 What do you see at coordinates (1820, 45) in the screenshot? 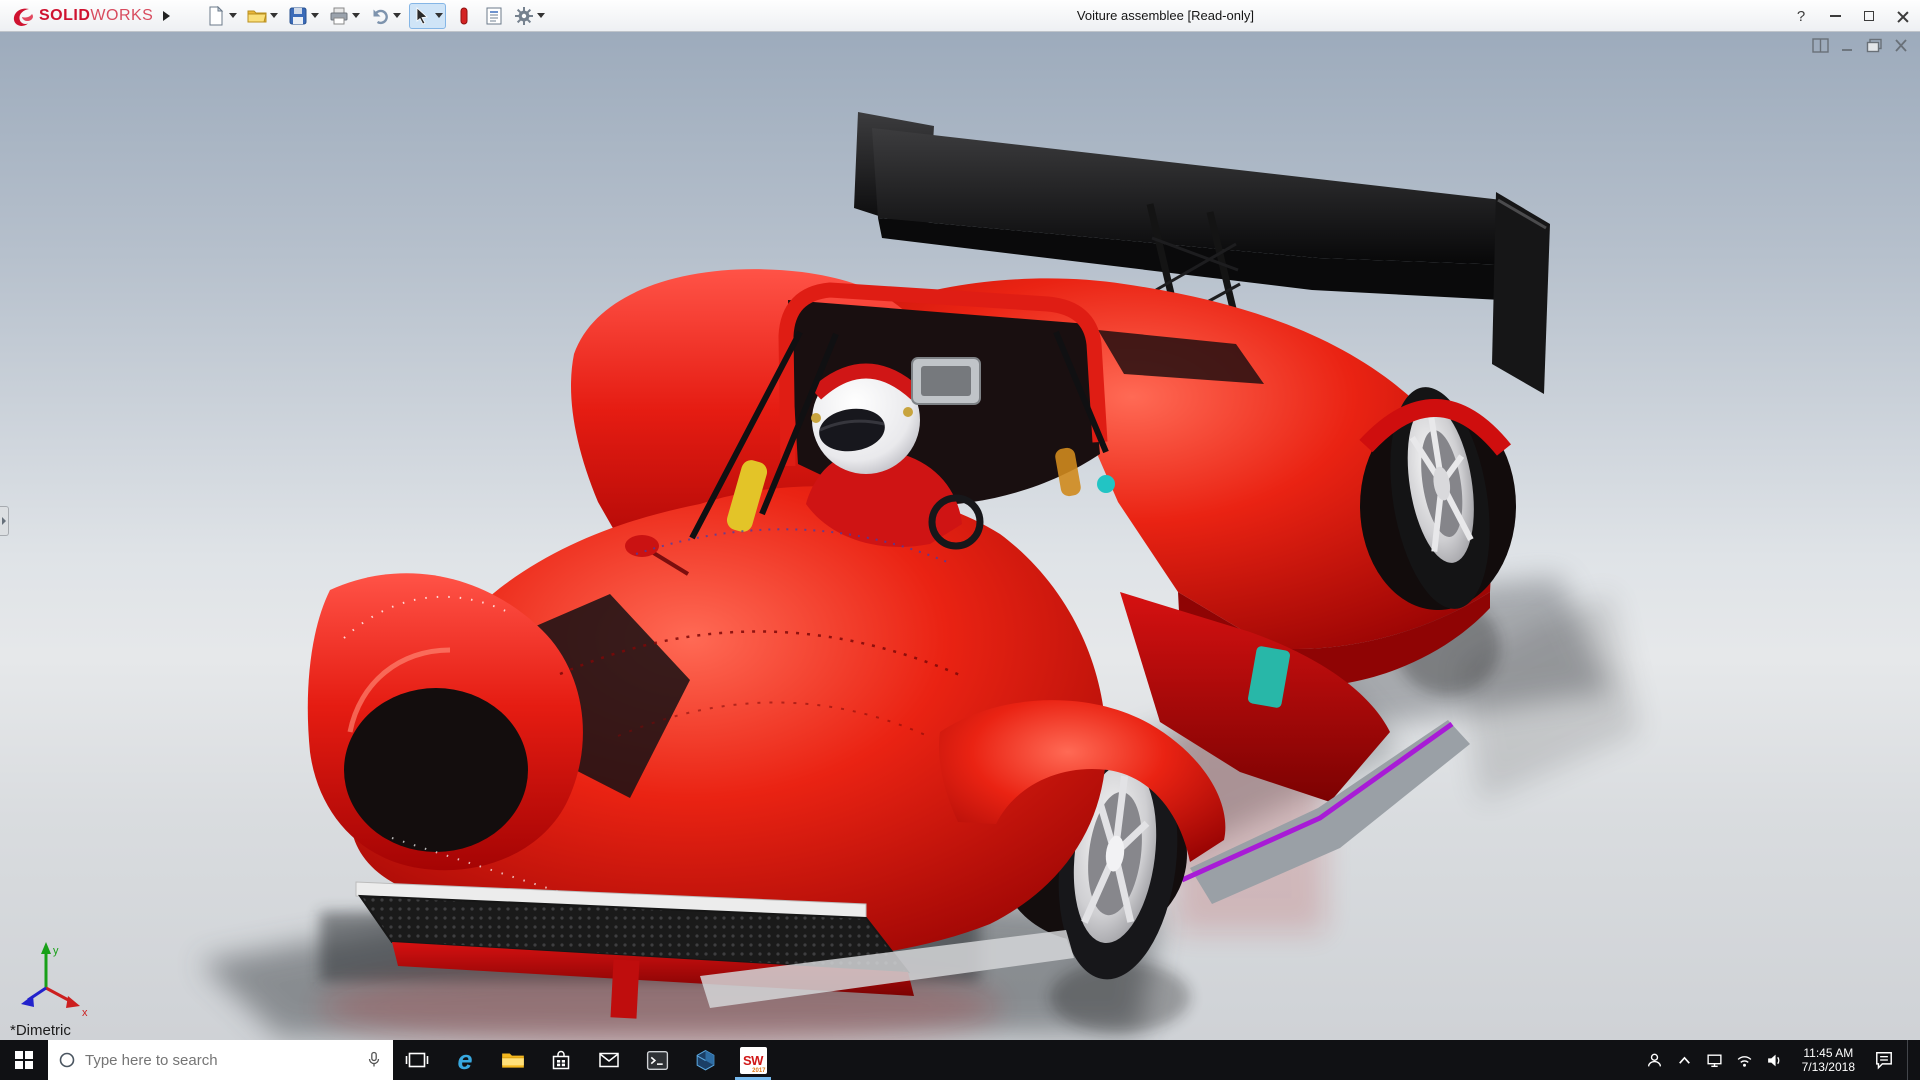
I see `split-pane-icon` at bounding box center [1820, 45].